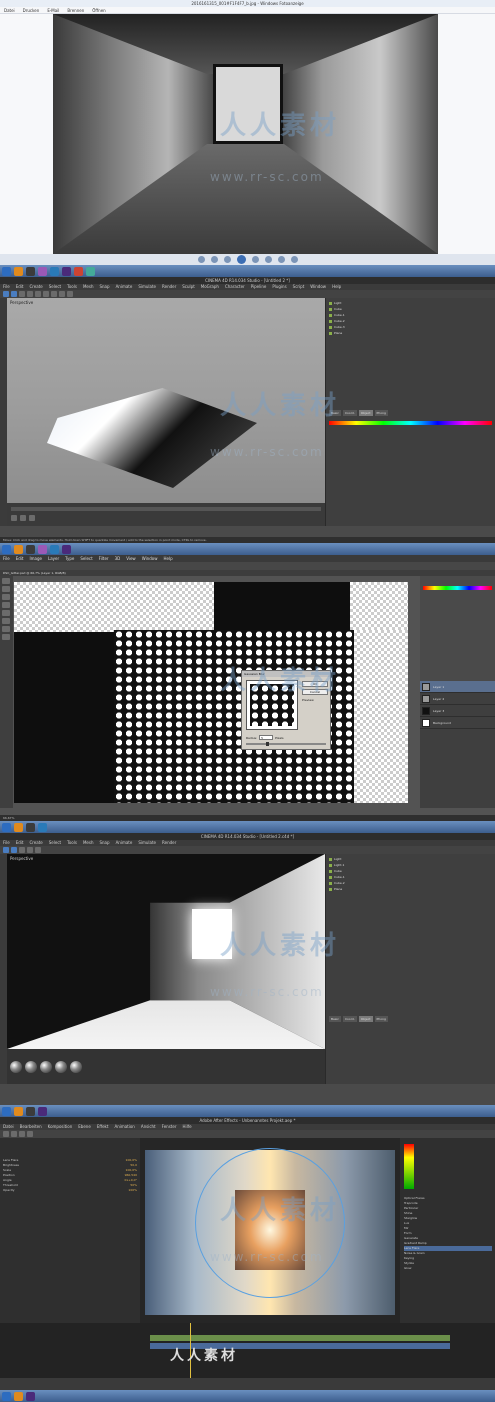 Image resolution: width=495 pixels, height=1402 pixels. I want to click on menu-item: Filter, so click(104, 558).